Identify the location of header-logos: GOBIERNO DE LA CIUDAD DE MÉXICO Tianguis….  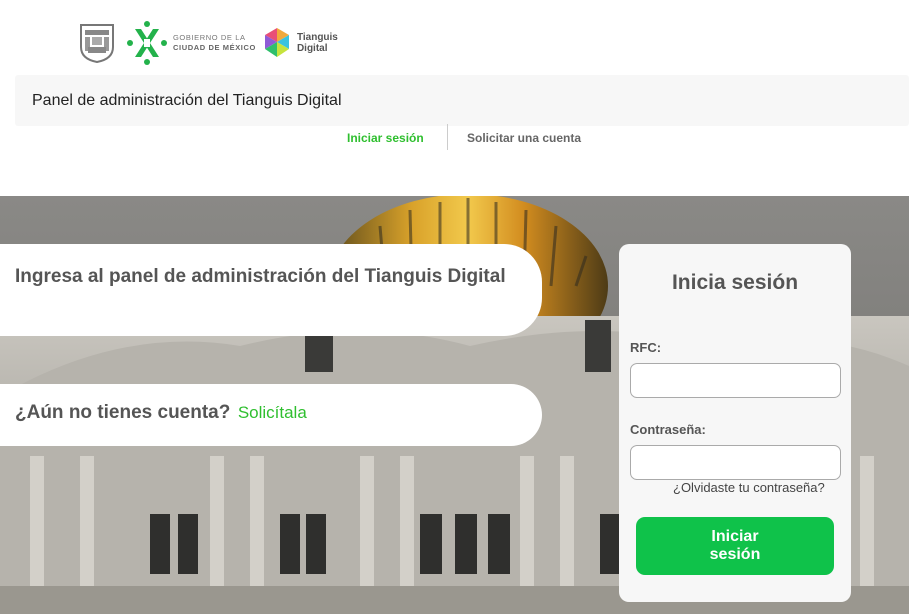
(208, 43).